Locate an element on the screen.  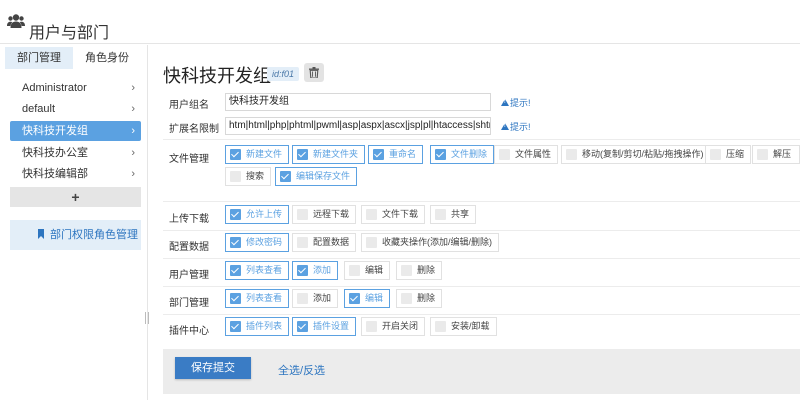
perm-new-folder: 新建文件夹 is located at coordinates (329, 154).